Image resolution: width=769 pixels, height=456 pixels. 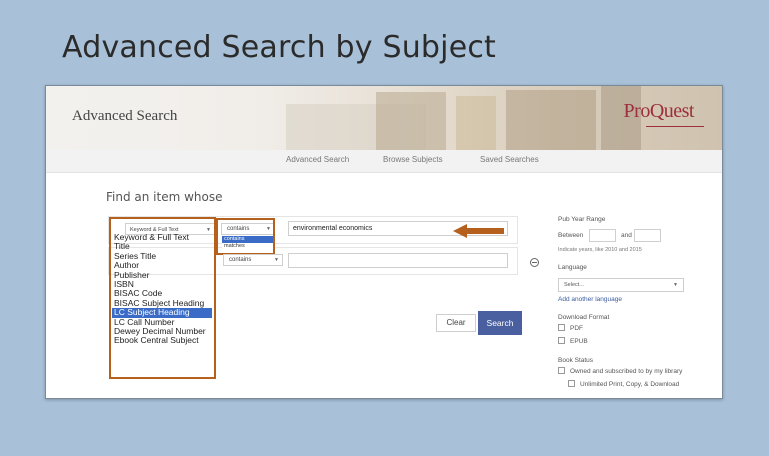 What do you see at coordinates (659, 111) in the screenshot?
I see `proquest-logo: ProQuest` at bounding box center [659, 111].